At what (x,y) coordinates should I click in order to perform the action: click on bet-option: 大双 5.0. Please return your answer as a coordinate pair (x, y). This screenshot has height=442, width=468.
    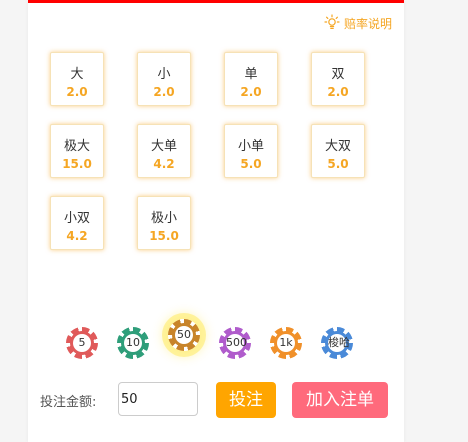
    Looking at the image, I should click on (338, 151).